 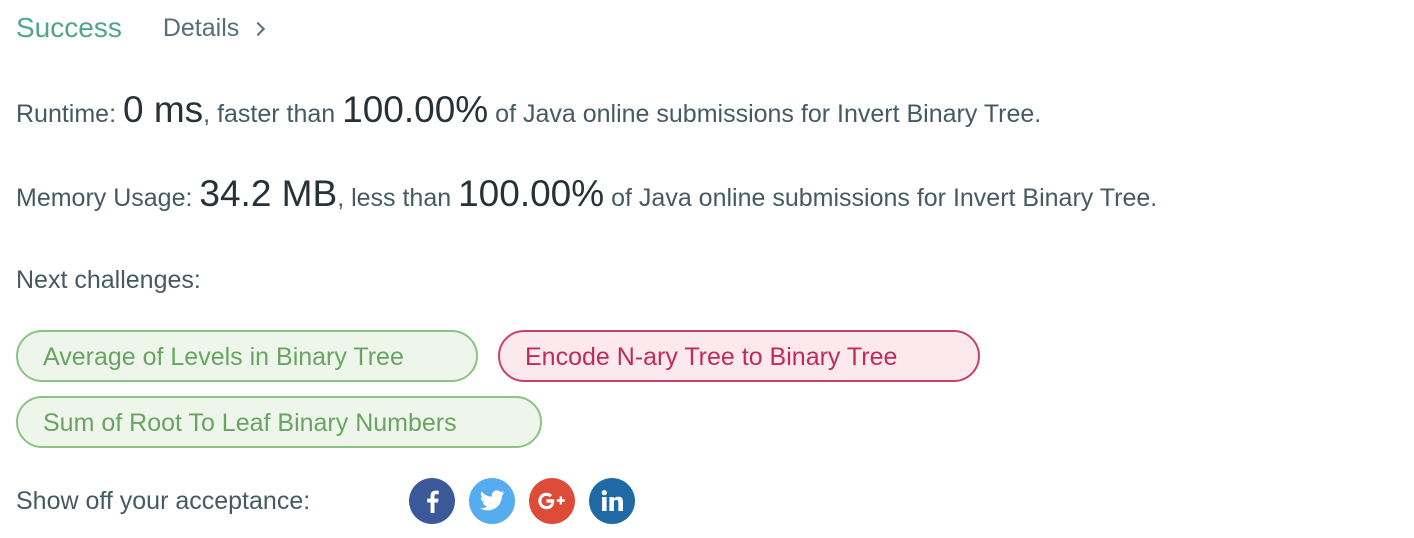 I want to click on memory-comparison: , less than, so click(x=398, y=198).